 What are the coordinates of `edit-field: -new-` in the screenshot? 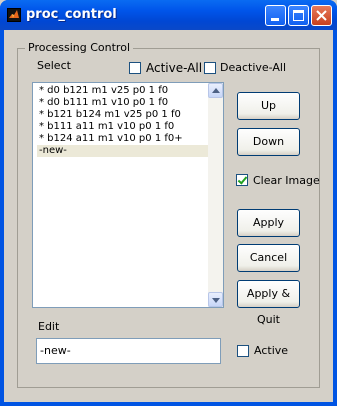 It's located at (128, 351).